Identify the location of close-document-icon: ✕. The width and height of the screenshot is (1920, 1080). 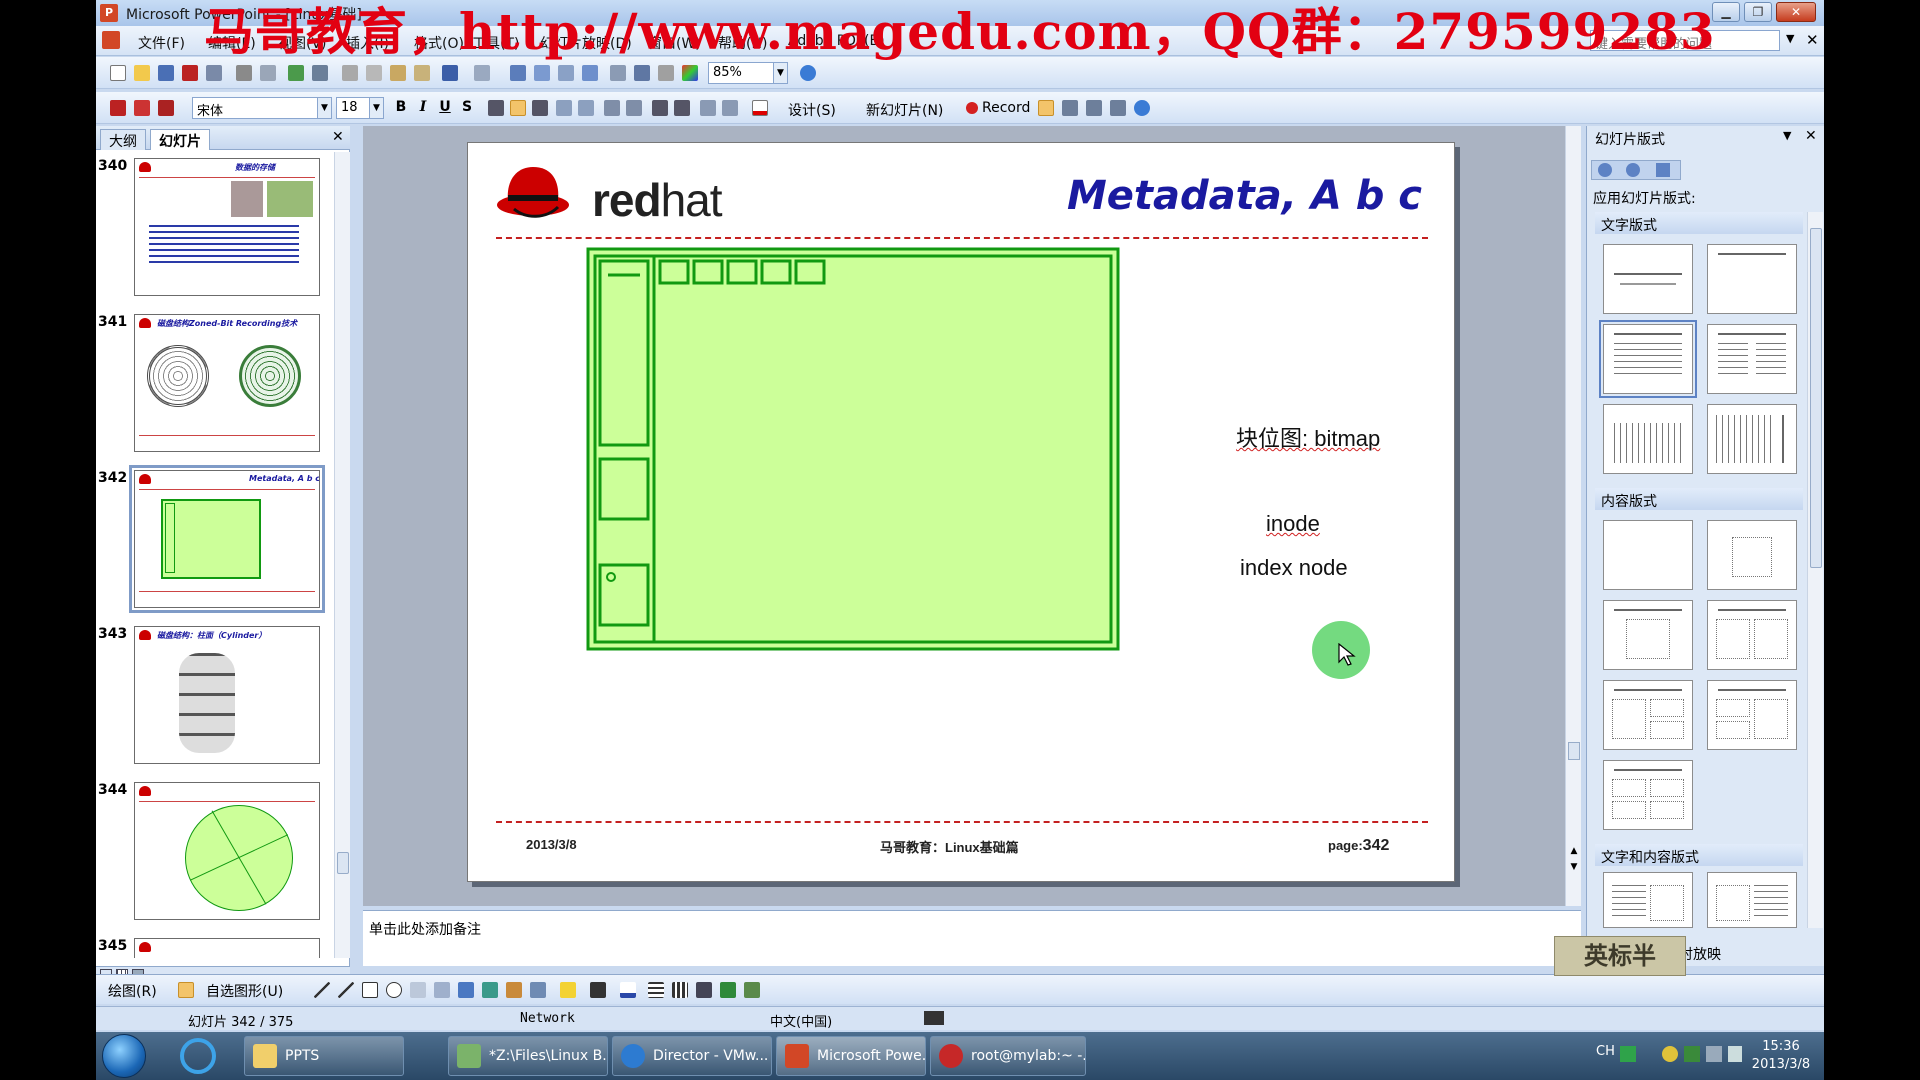
(1812, 40).